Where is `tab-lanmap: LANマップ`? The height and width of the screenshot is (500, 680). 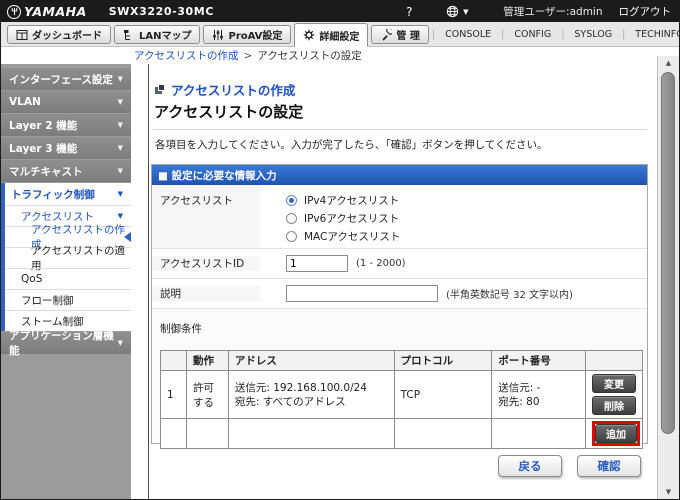
tab-lanmap: LANマップ is located at coordinates (157, 34).